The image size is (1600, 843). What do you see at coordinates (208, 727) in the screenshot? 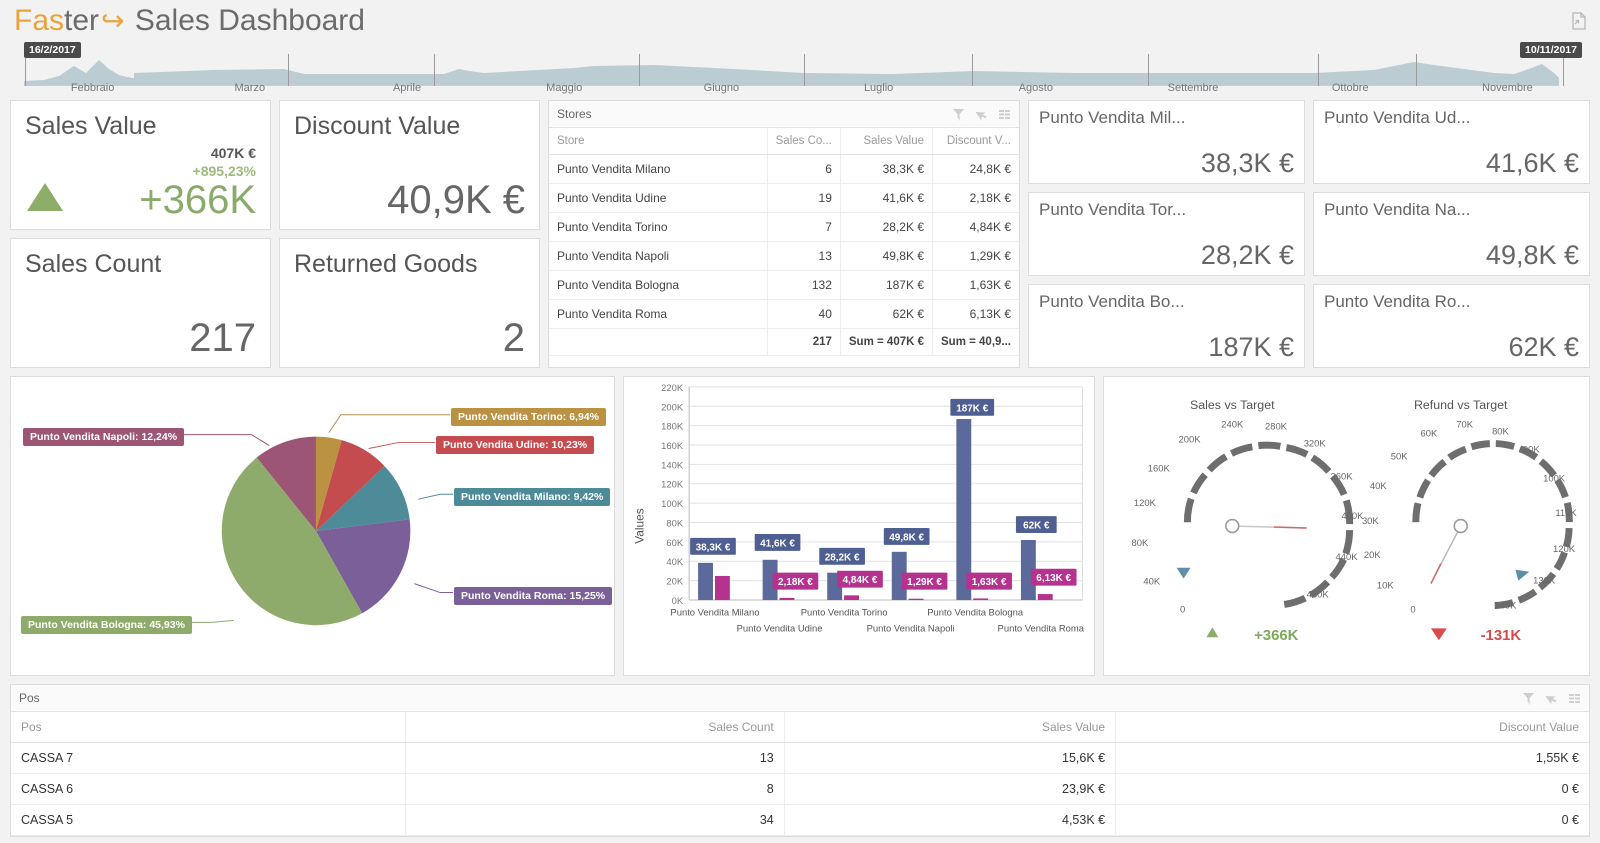
I see `column-header-pos: Pos` at bounding box center [208, 727].